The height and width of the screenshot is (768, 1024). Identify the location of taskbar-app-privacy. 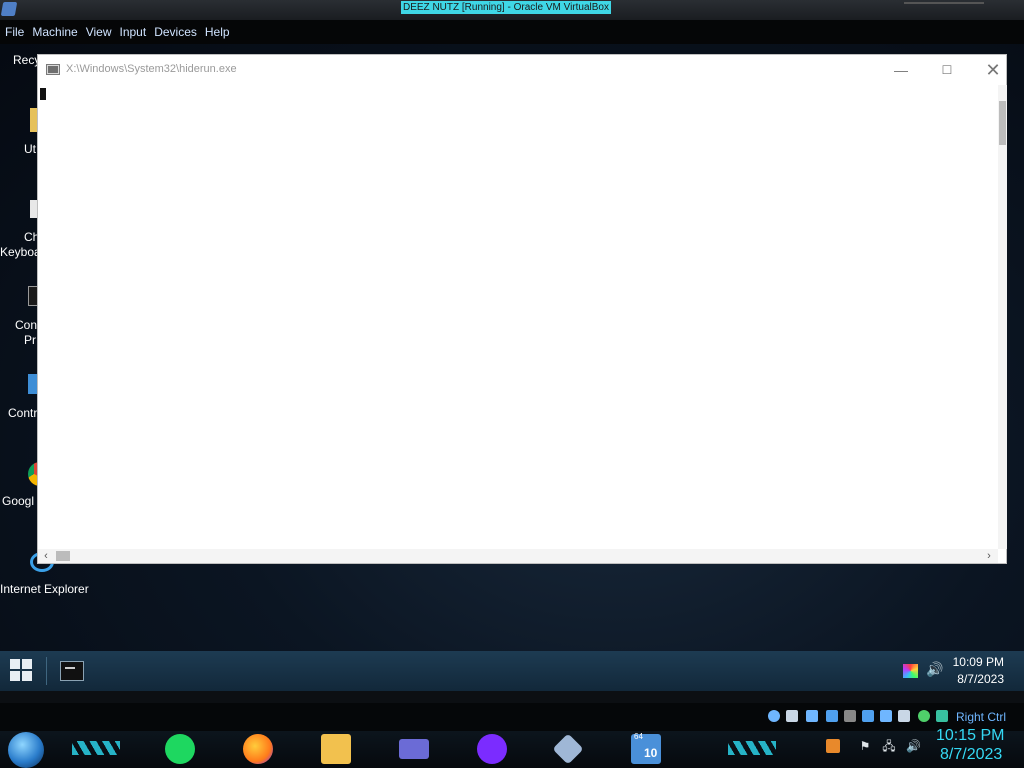
(492, 749).